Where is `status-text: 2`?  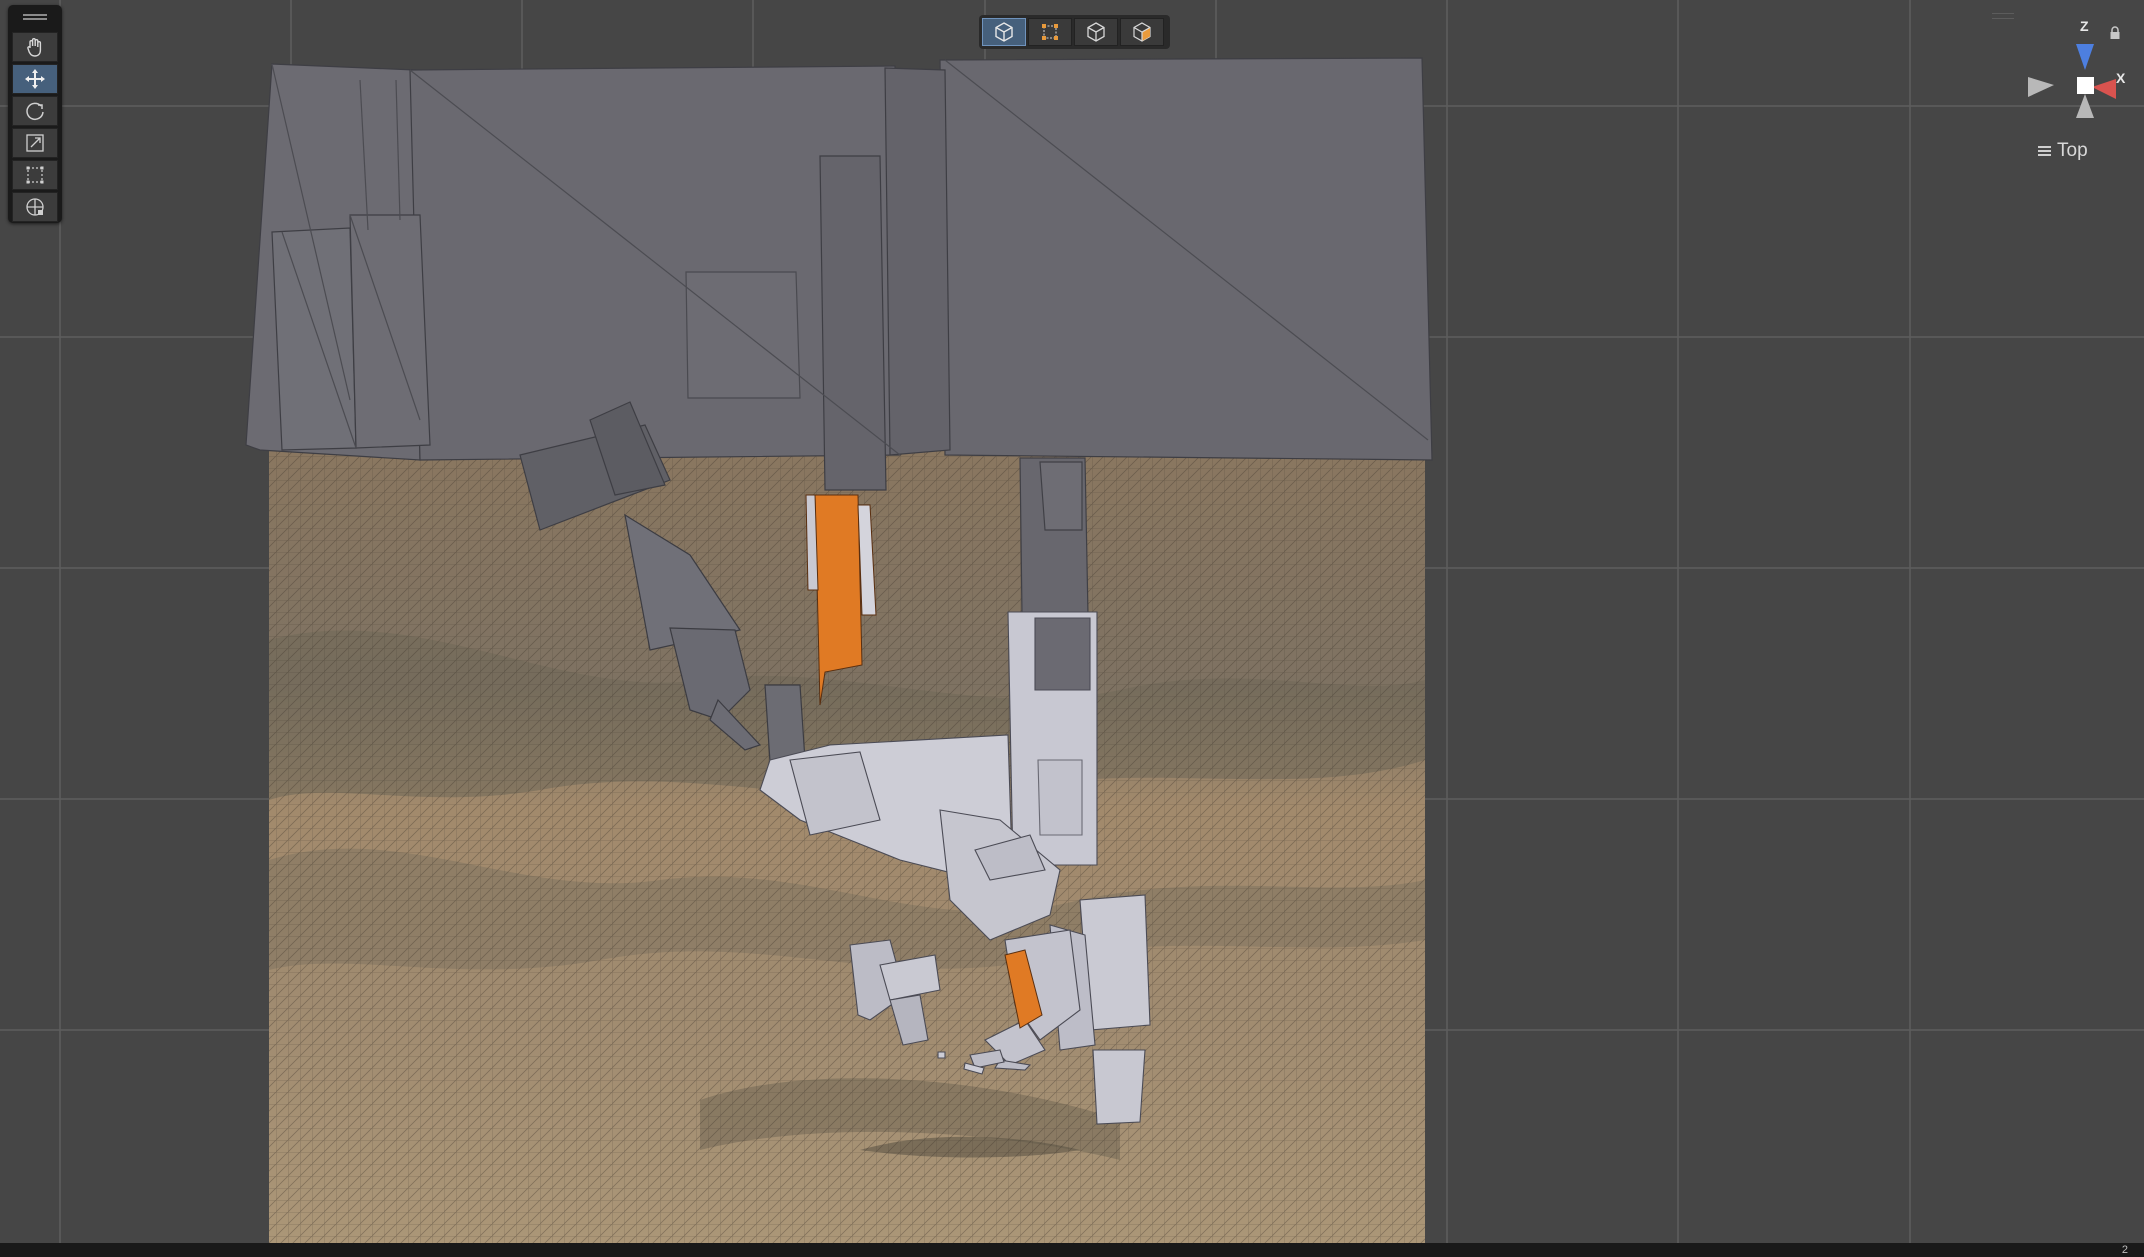
status-text: 2 is located at coordinates (2124, 1250).